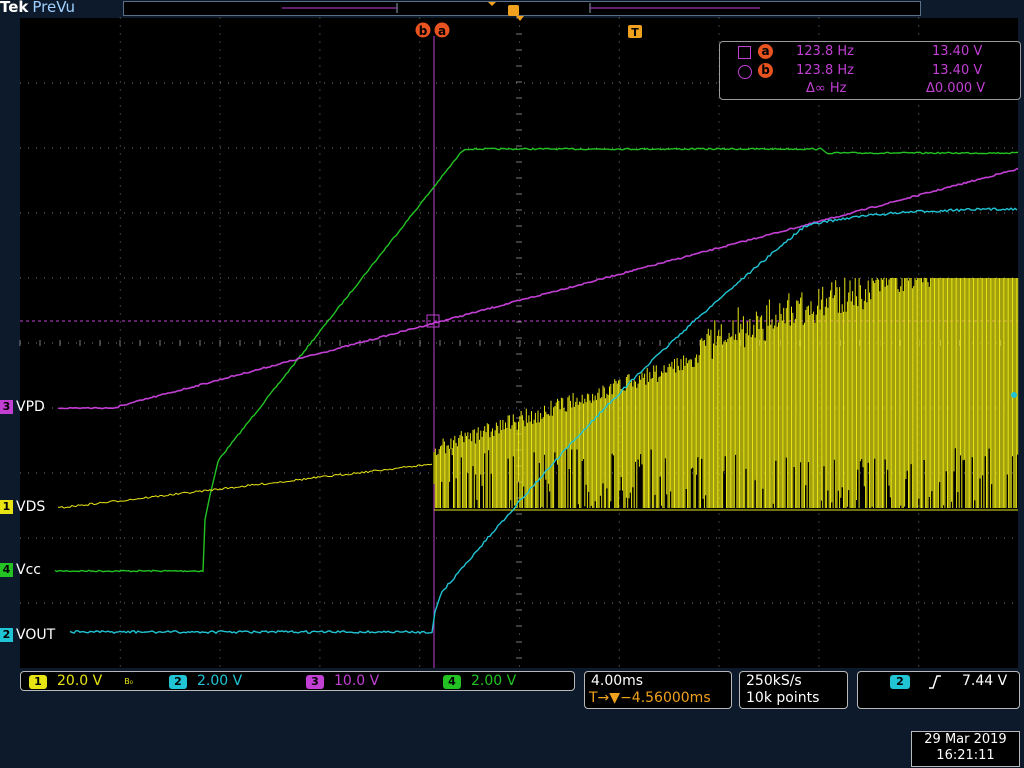 This screenshot has width=1024, height=768. Describe the element at coordinates (783, 698) in the screenshot. I see `record-length: 10k points` at that location.